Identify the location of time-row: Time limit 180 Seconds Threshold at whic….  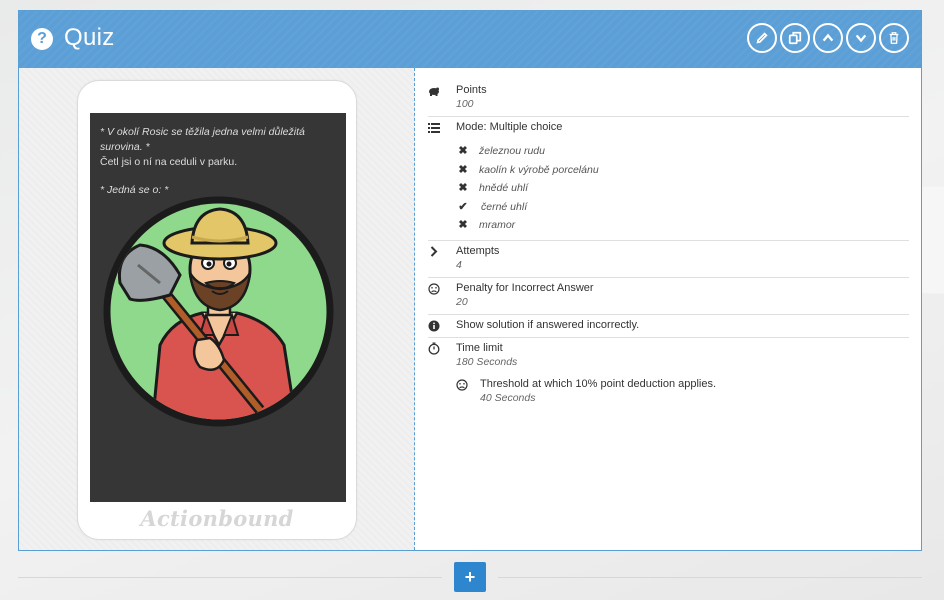
(668, 374).